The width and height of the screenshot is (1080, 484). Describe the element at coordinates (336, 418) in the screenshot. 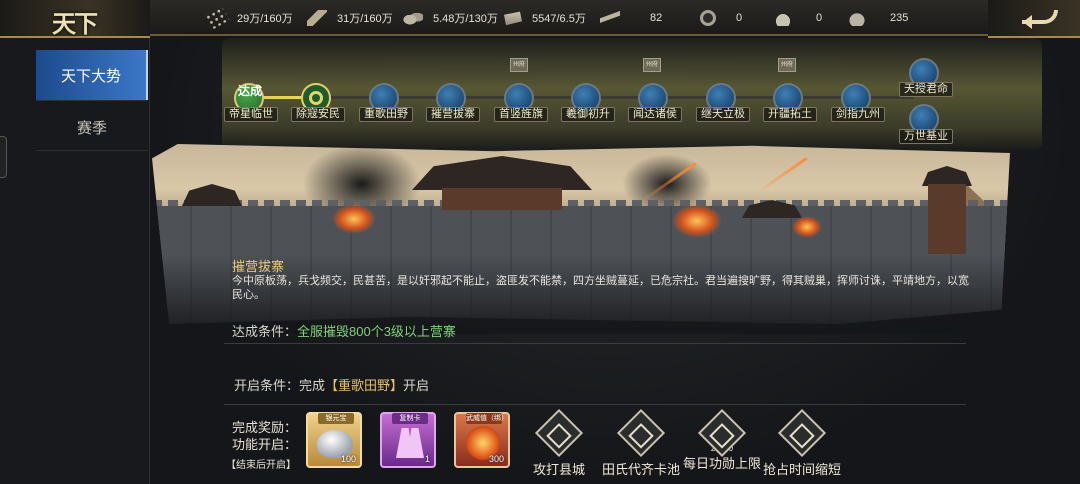

I see `item-tag: 银元宝` at that location.